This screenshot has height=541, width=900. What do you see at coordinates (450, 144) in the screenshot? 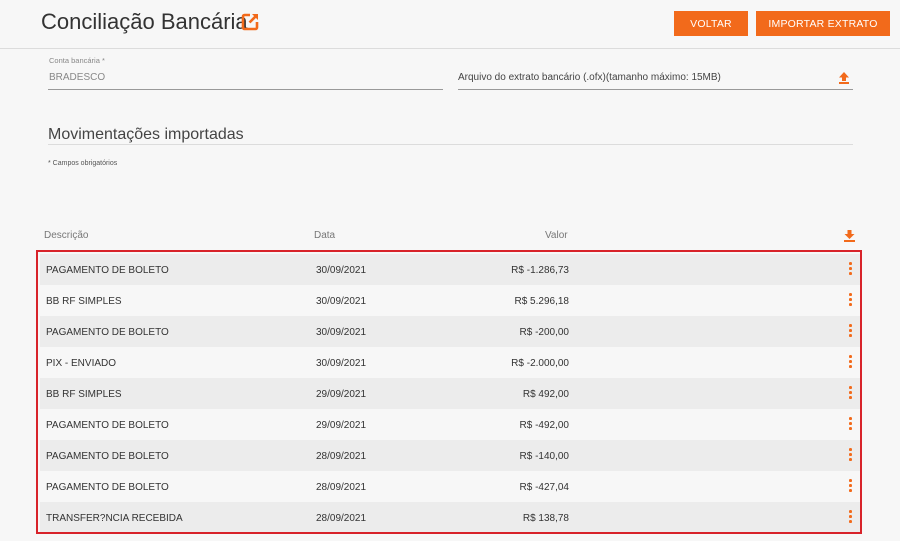
I see `section-divider` at bounding box center [450, 144].